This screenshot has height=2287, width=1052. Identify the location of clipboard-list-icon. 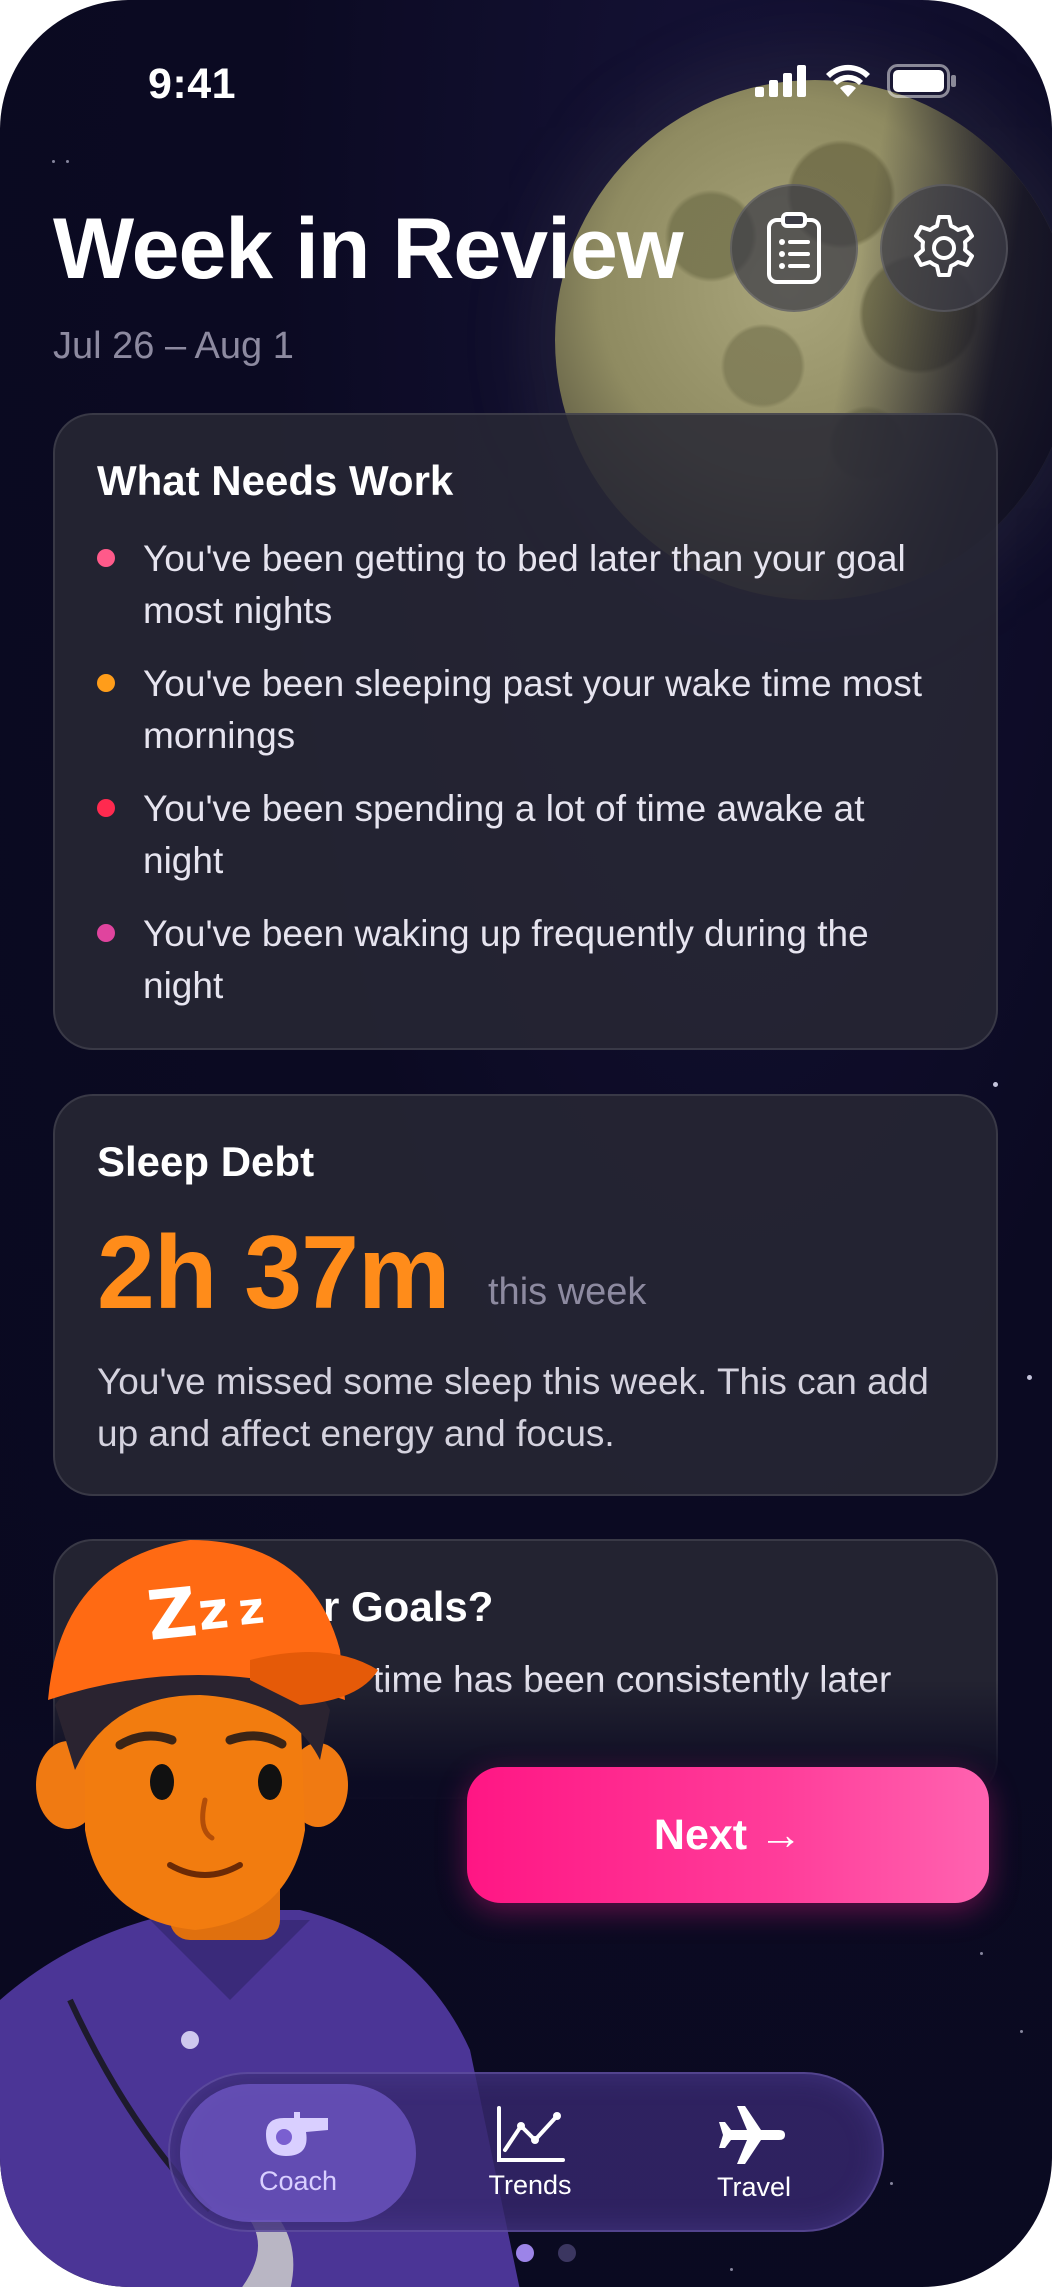
(794, 248).